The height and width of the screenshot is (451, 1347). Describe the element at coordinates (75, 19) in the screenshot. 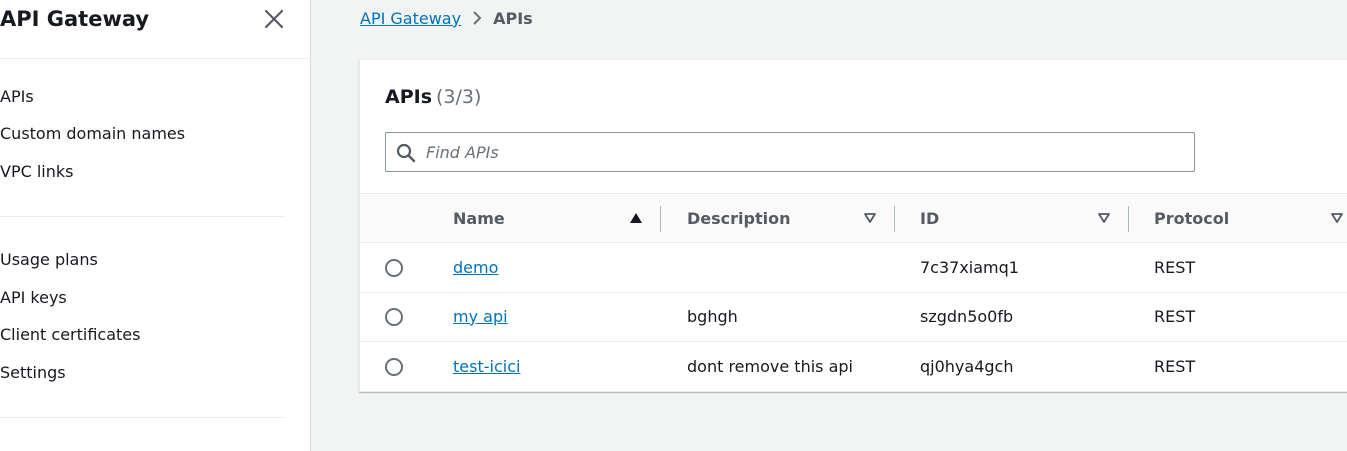

I see `sidebar-title: API Gateway` at that location.